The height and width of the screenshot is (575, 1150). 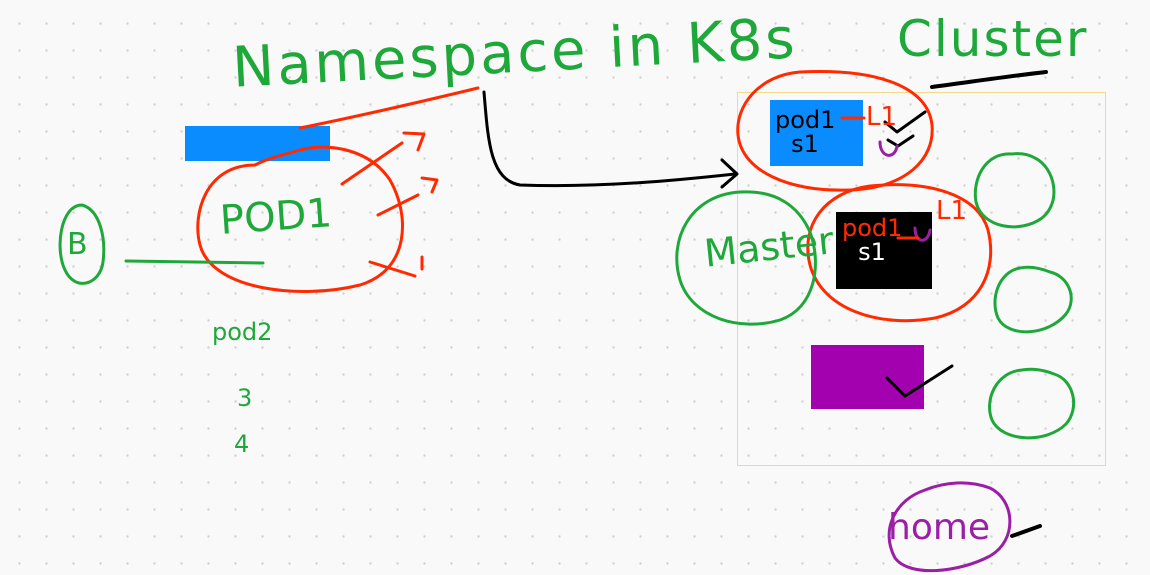 I want to click on pod2-label: pod2, so click(x=242, y=332).